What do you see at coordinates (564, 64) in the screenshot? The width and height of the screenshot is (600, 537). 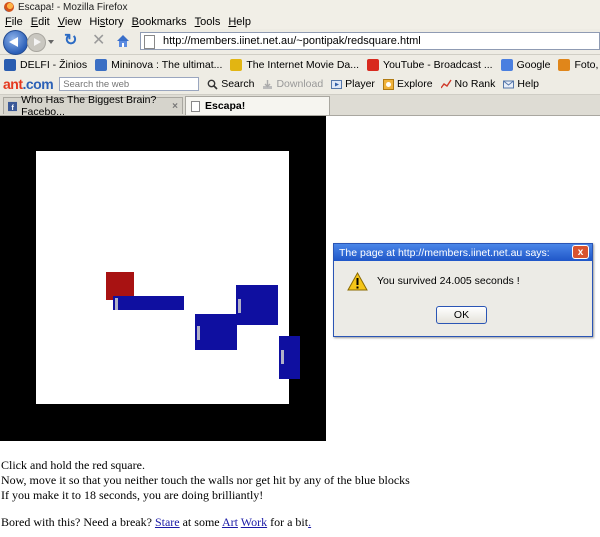 I see `foto-icon` at bounding box center [564, 64].